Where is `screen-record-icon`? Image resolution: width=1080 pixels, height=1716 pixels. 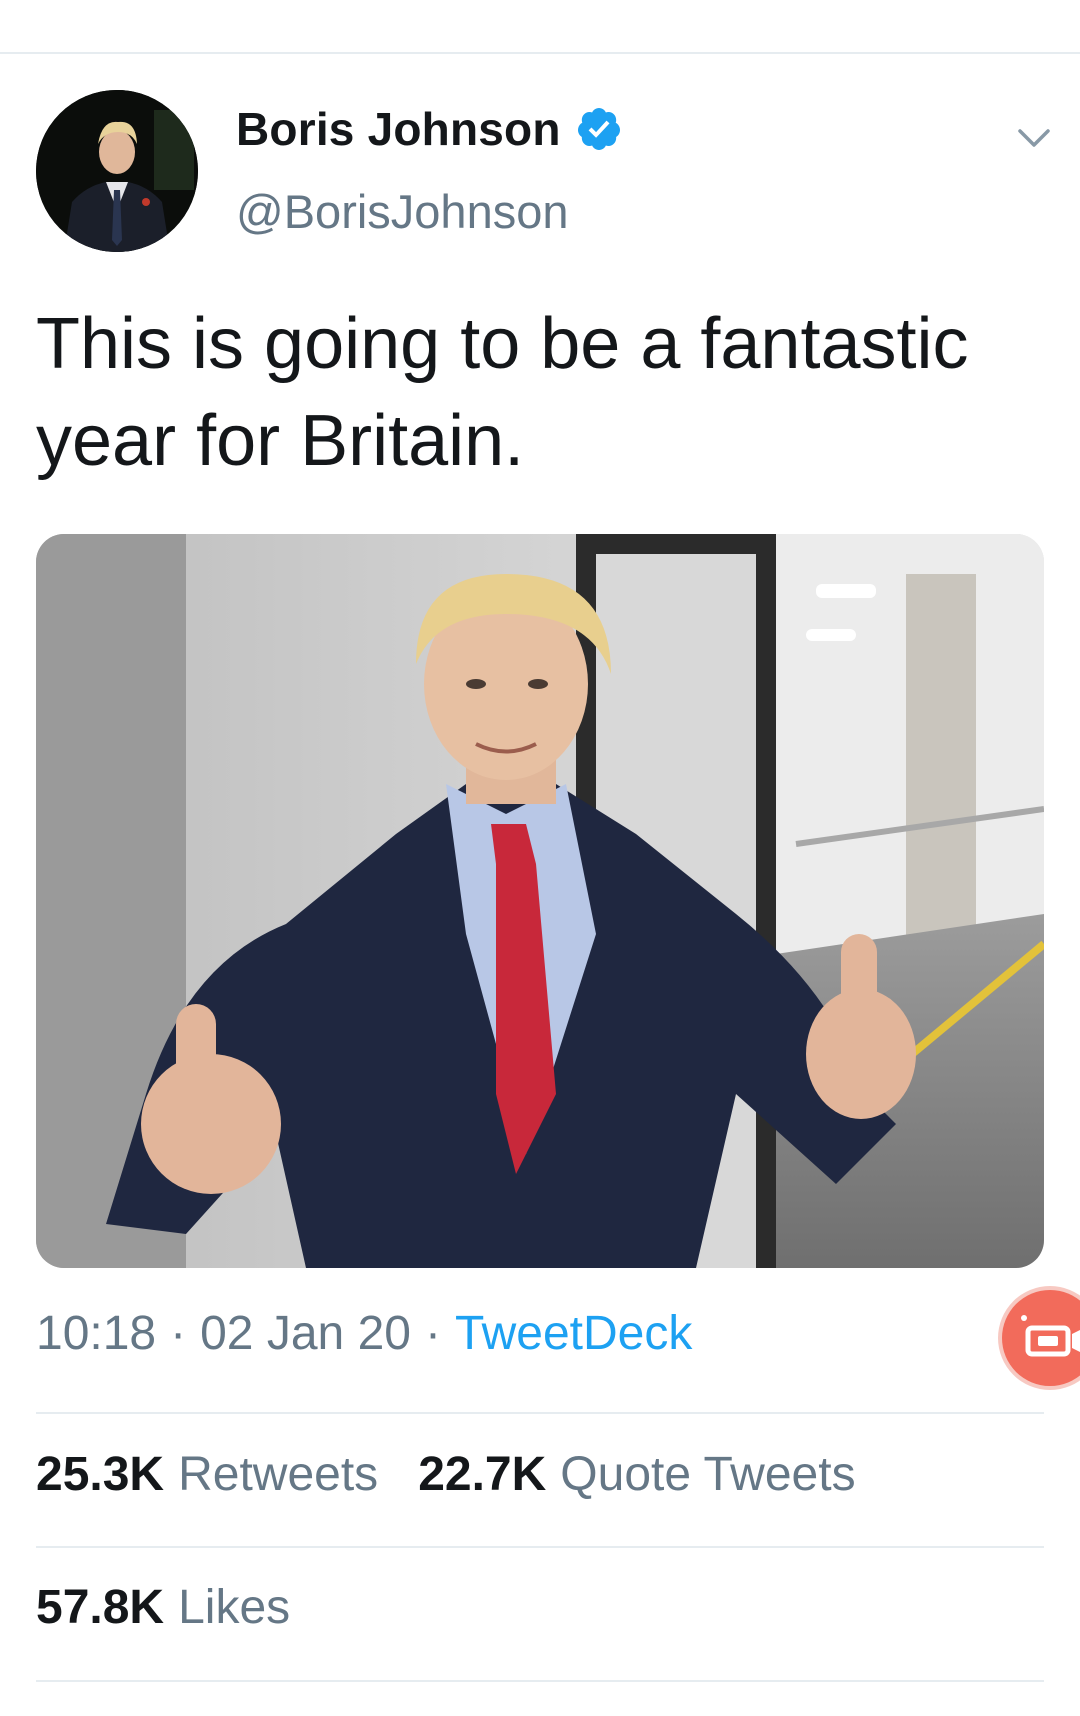
screen-record-icon is located at coordinates (1050, 1336).